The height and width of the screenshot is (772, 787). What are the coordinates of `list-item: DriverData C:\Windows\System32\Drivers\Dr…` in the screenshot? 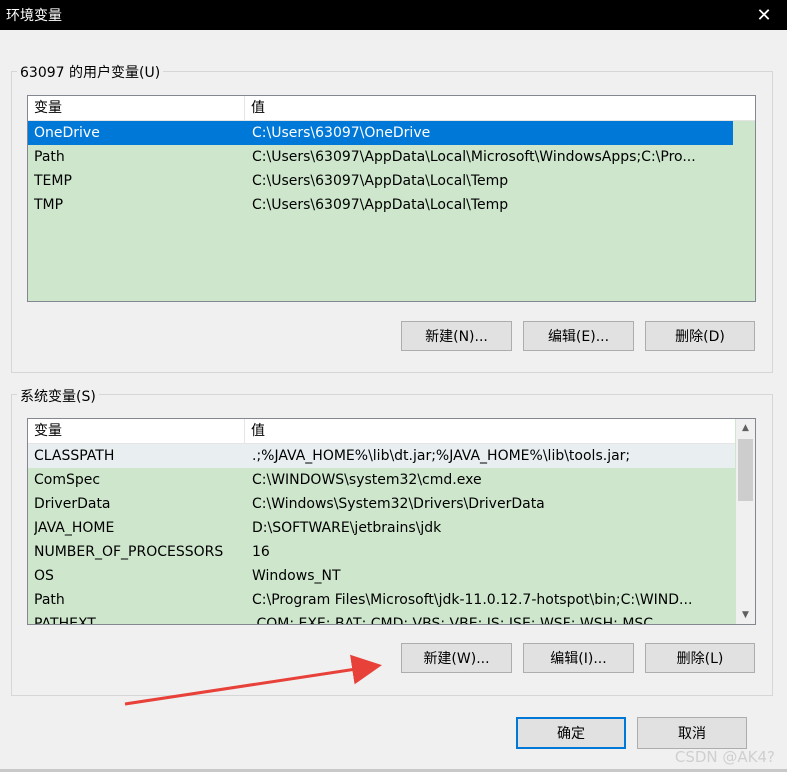 It's located at (381, 504).